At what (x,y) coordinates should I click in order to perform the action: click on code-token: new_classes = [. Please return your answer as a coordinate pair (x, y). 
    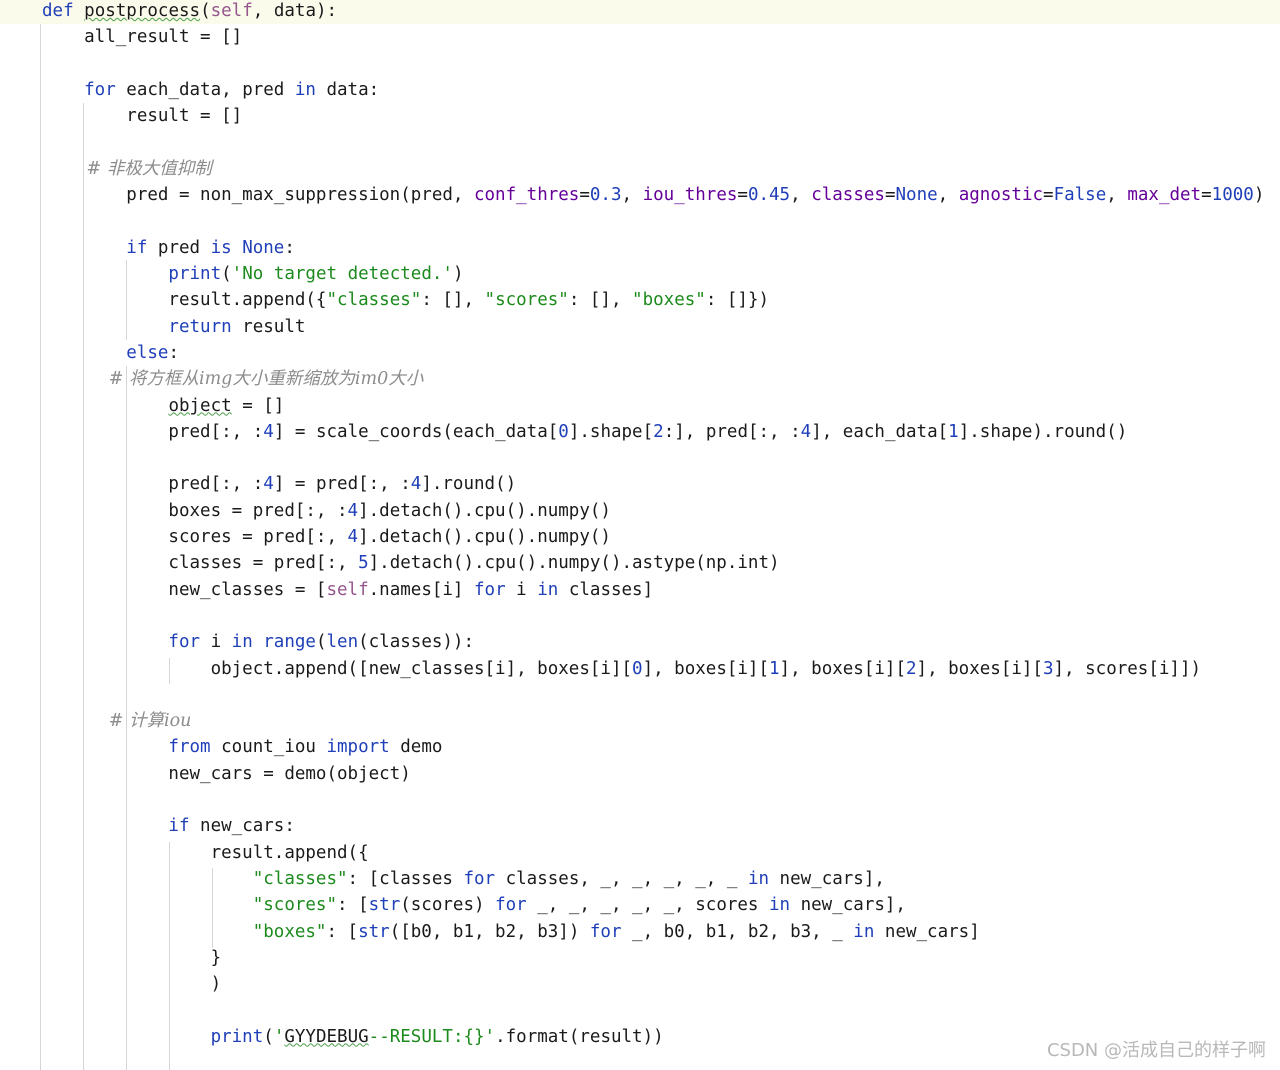
    Looking at the image, I should click on (184, 589).